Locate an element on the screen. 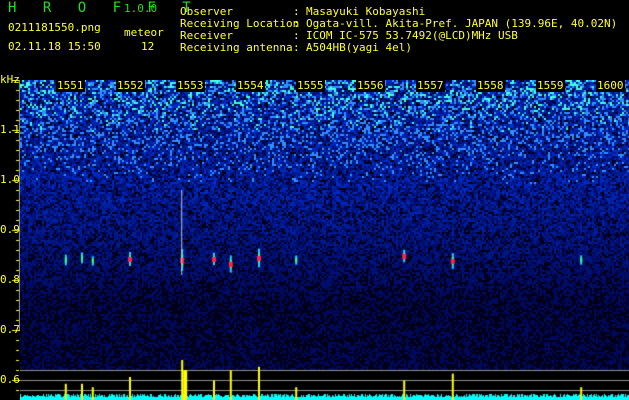 The height and width of the screenshot is (400, 629). x-tick-label: 1558 is located at coordinates (490, 85).